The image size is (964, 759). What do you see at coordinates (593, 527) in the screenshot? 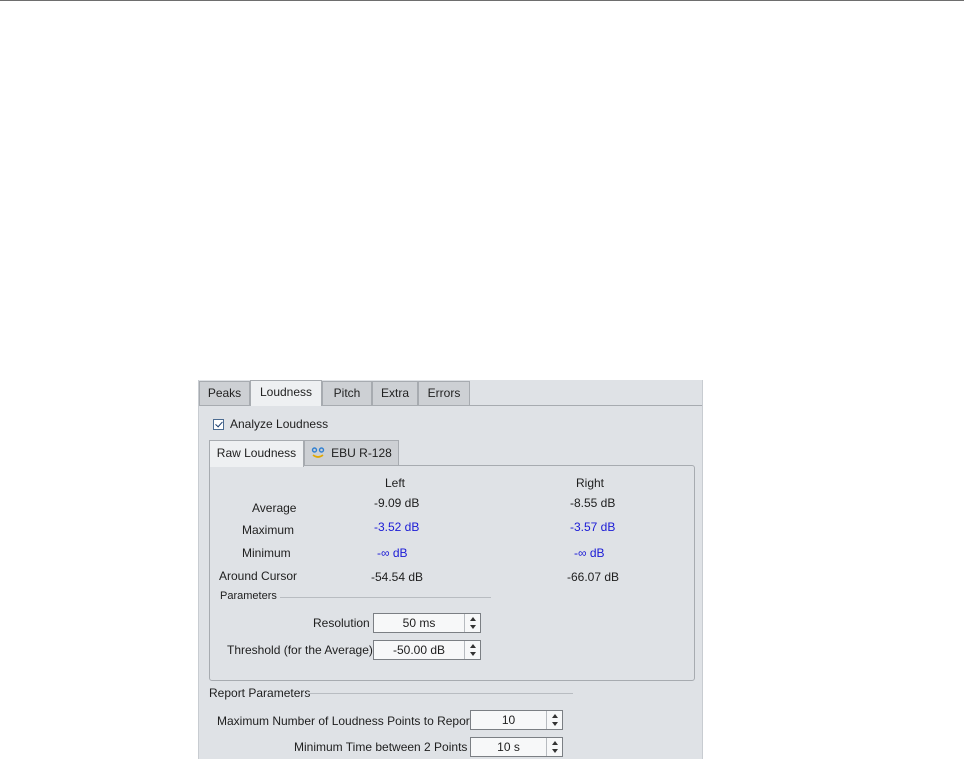
I see `maximum-right-value: -3.57 dB` at bounding box center [593, 527].